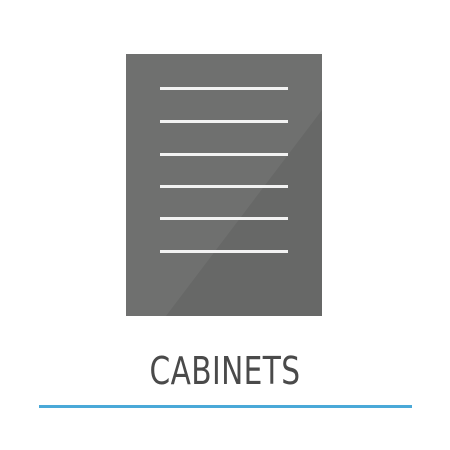 The height and width of the screenshot is (450, 450). What do you see at coordinates (225, 406) in the screenshot?
I see `cabinets-underline-accent` at bounding box center [225, 406].